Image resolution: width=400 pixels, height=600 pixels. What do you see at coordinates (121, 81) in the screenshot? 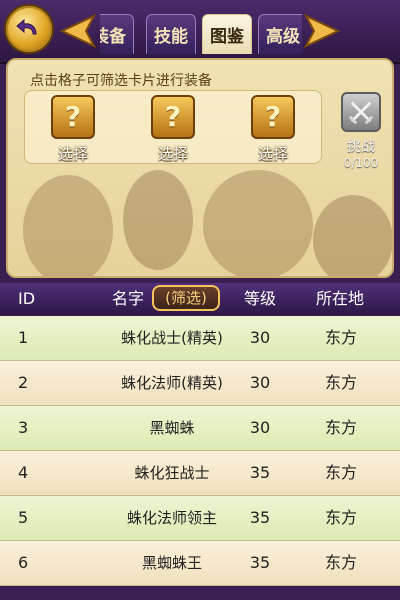
I see `panel-hint: 点击格子可筛选卡片进行装备` at bounding box center [121, 81].